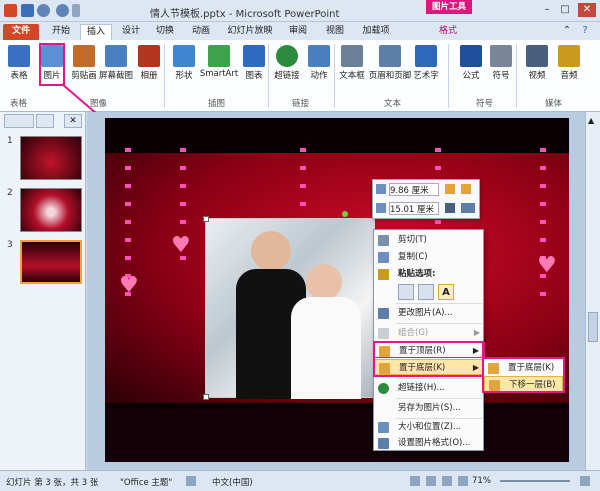 This screenshot has width=600, height=491. What do you see at coordinates (450, 189) in the screenshot?
I see `bring-front-icon` at bounding box center [450, 189].